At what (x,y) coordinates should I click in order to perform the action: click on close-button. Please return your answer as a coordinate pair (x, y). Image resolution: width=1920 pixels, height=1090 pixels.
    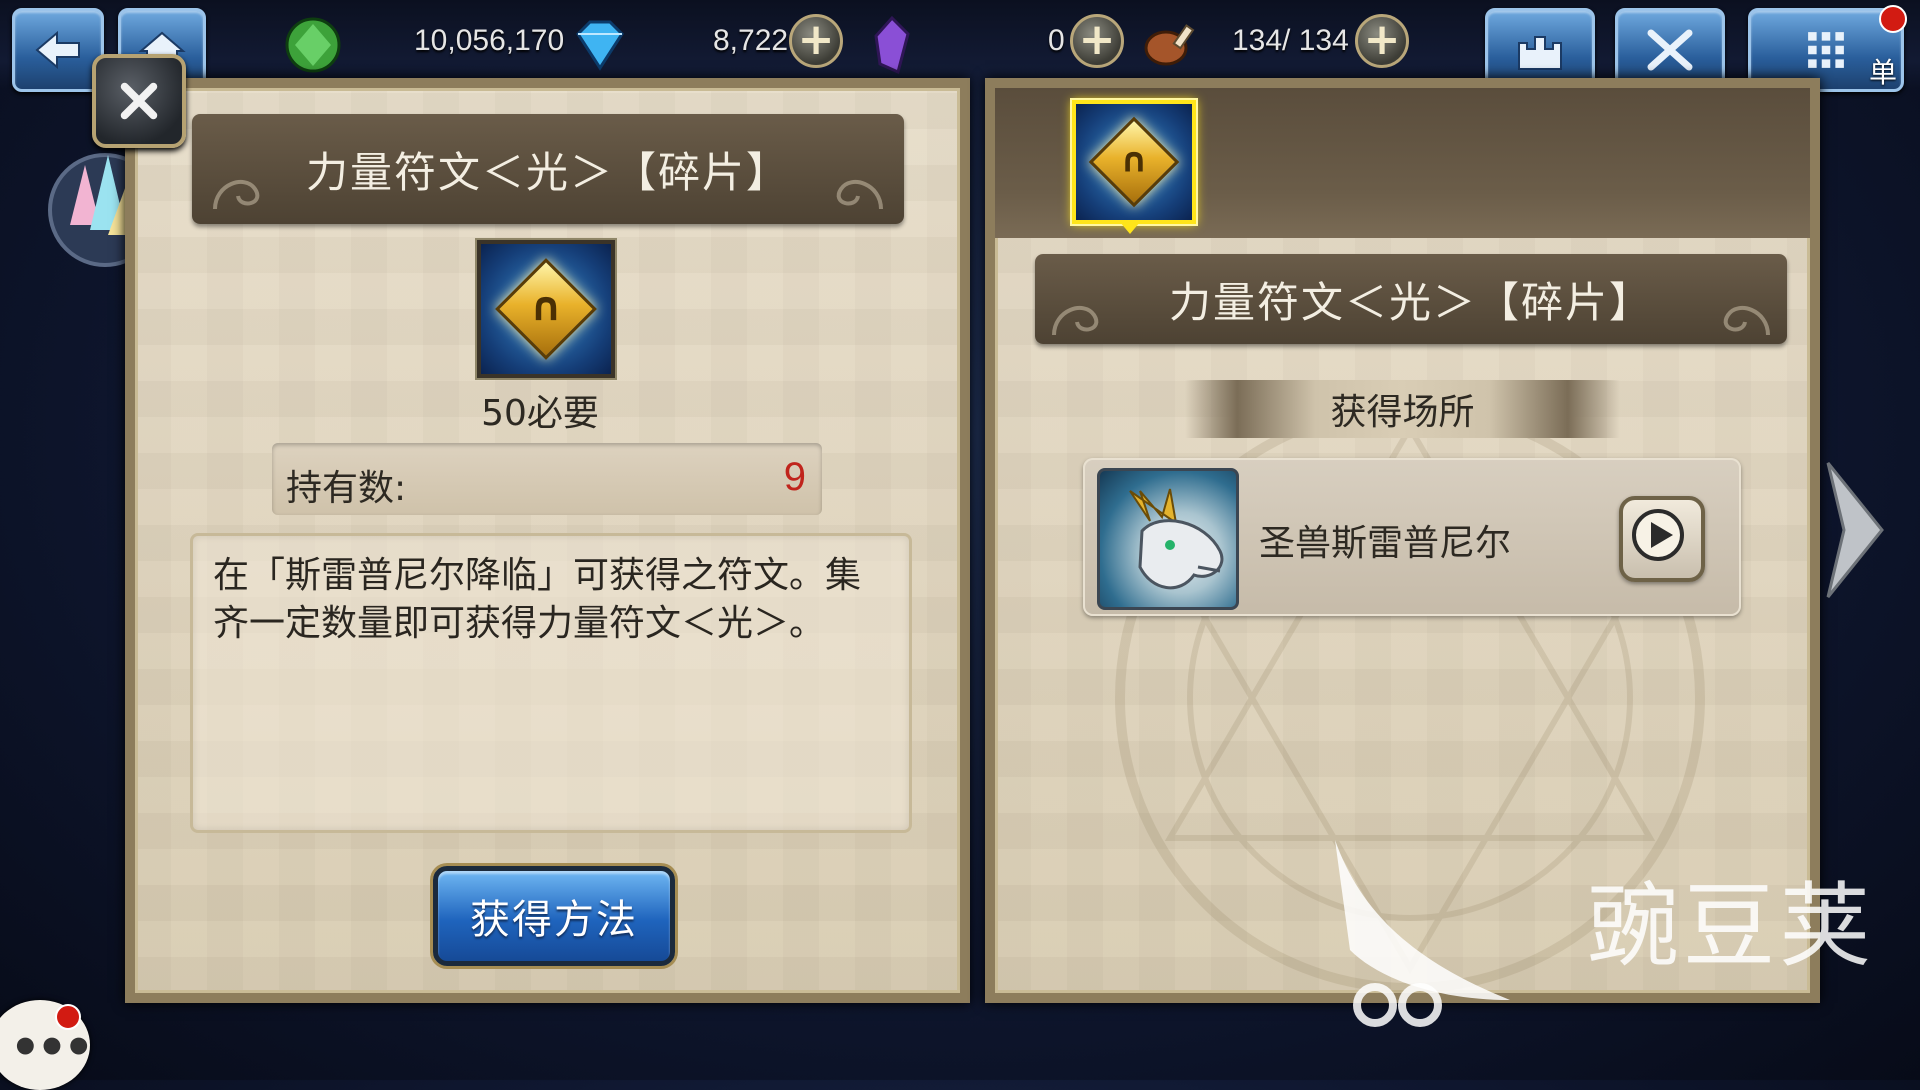
    Looking at the image, I should click on (139, 101).